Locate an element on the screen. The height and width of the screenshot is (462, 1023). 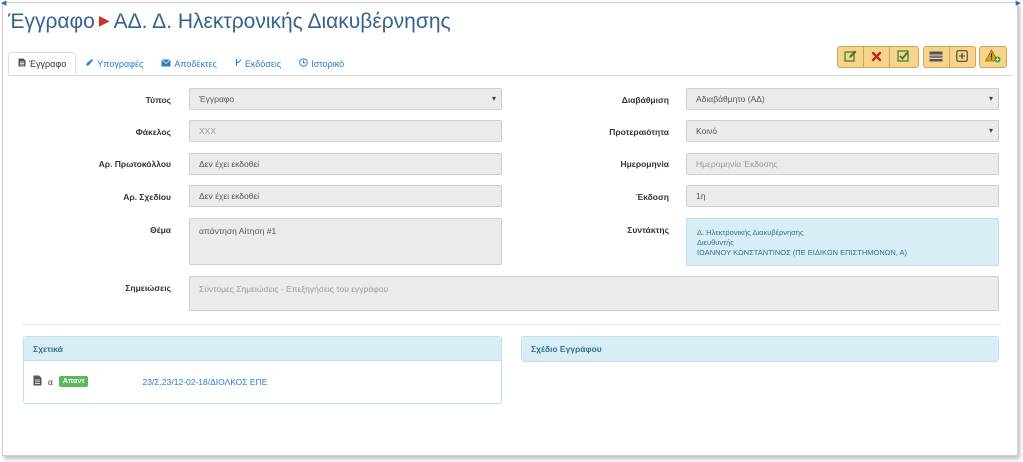
date-label: Ημερομηνία is located at coordinates (644, 164).